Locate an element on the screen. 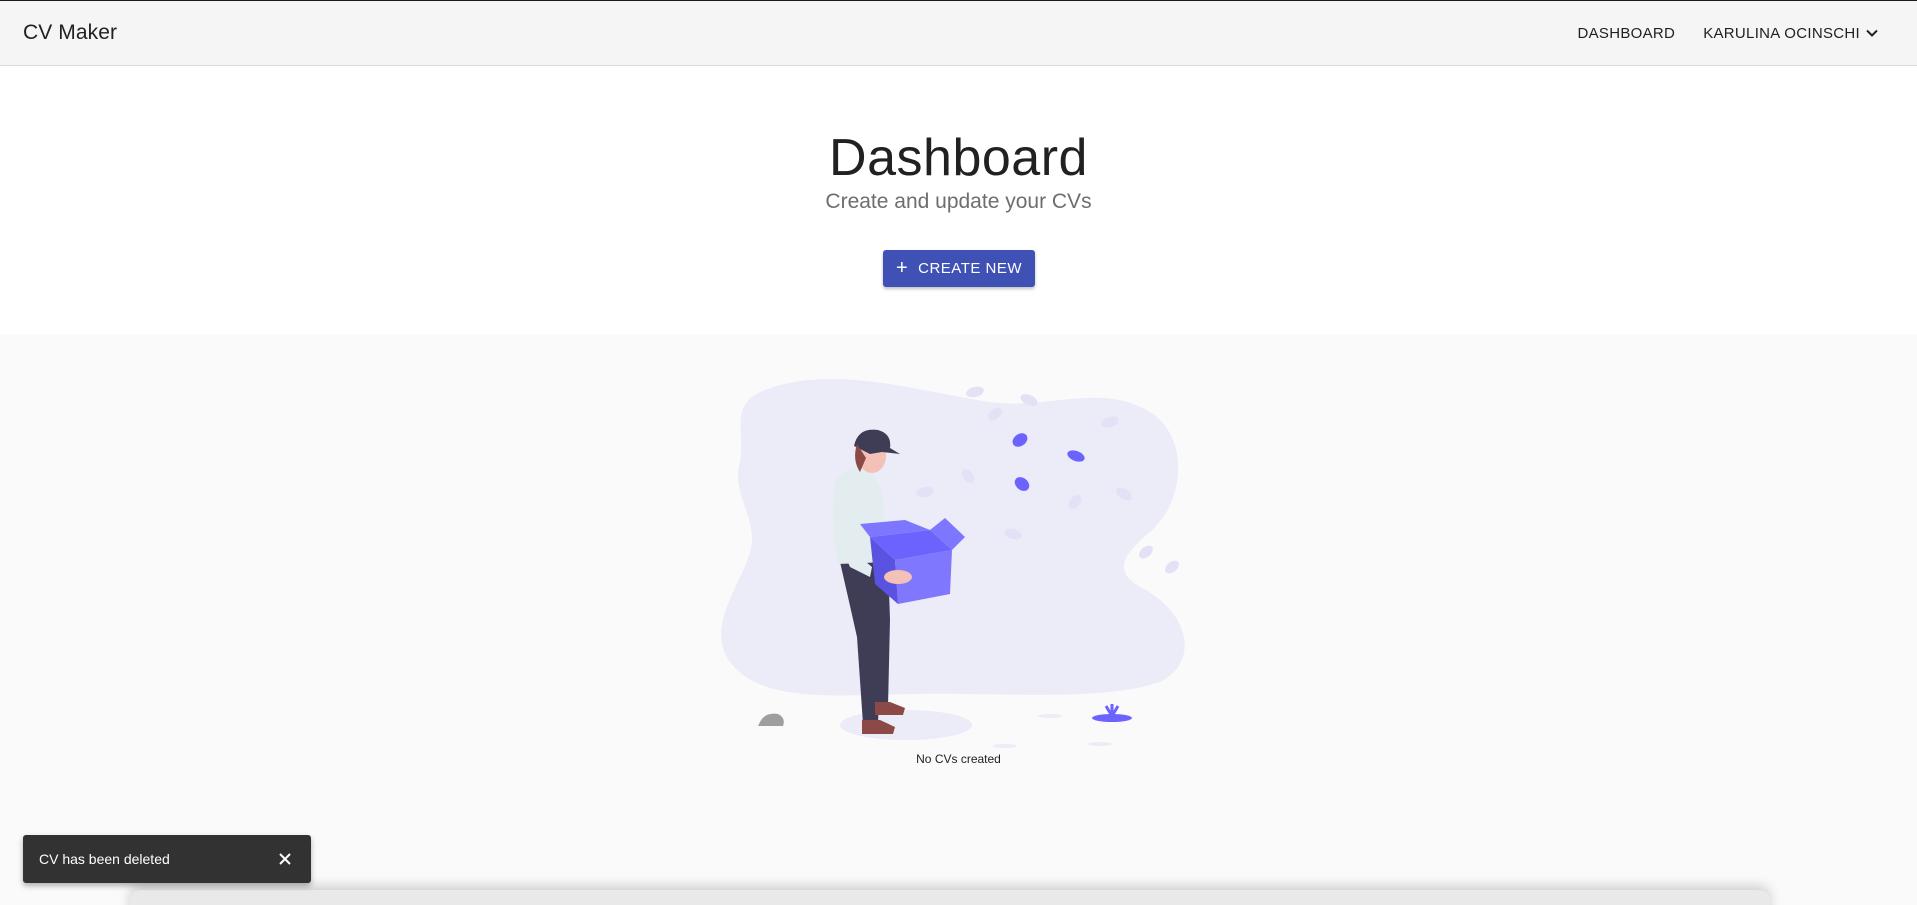 The image size is (1917, 905). plus-icon: + is located at coordinates (902, 267).